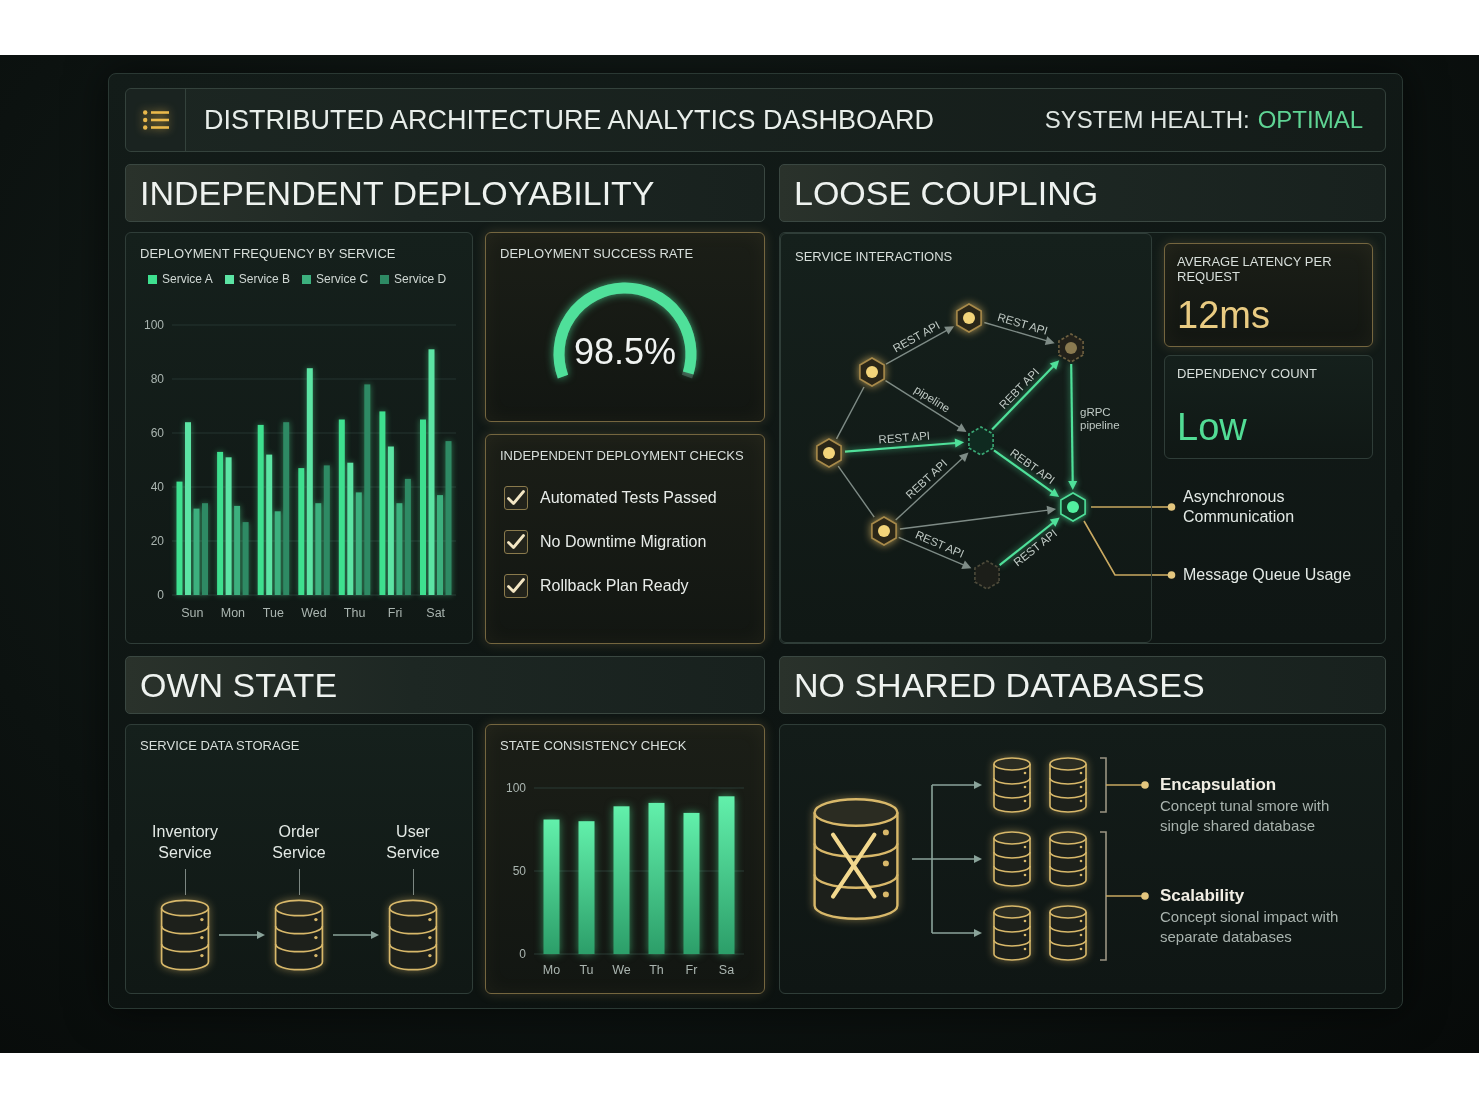 The width and height of the screenshot is (1479, 1109). Describe the element at coordinates (519, 871) in the screenshot. I see `y-axis-label: 50` at that location.